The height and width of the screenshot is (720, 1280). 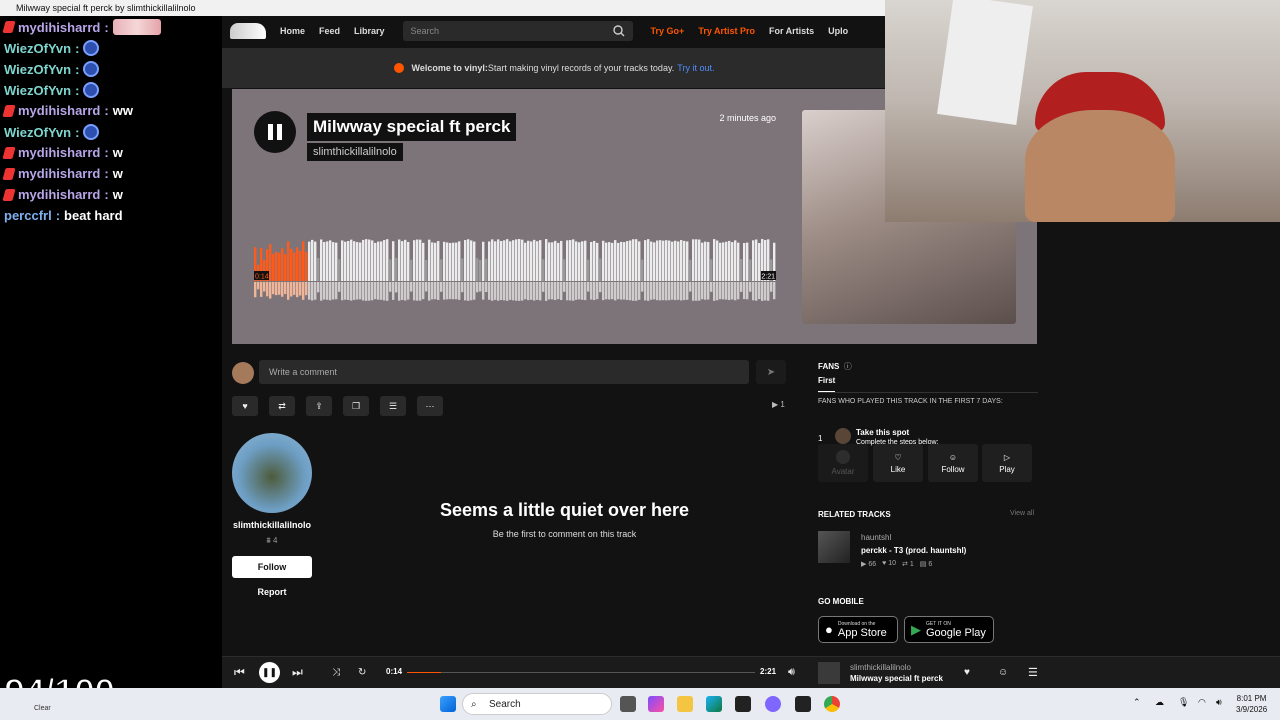 I want to click on file-explorer-icon, so click(x=685, y=704).